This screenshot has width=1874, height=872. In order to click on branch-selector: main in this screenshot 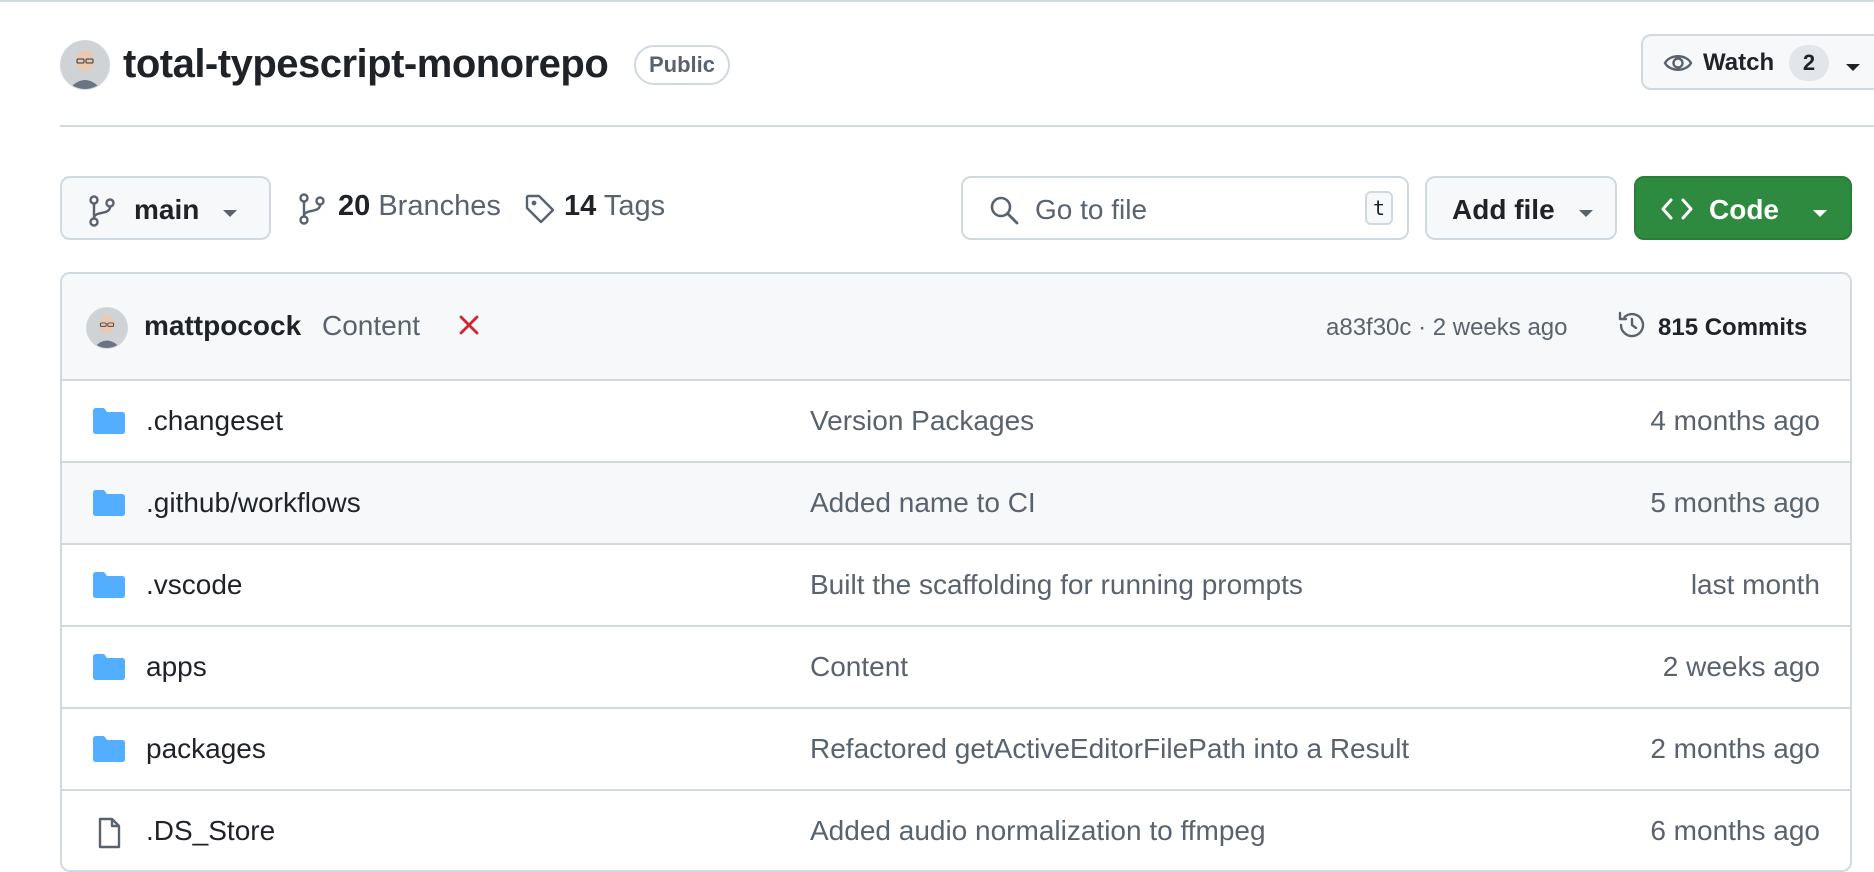, I will do `click(165, 208)`.